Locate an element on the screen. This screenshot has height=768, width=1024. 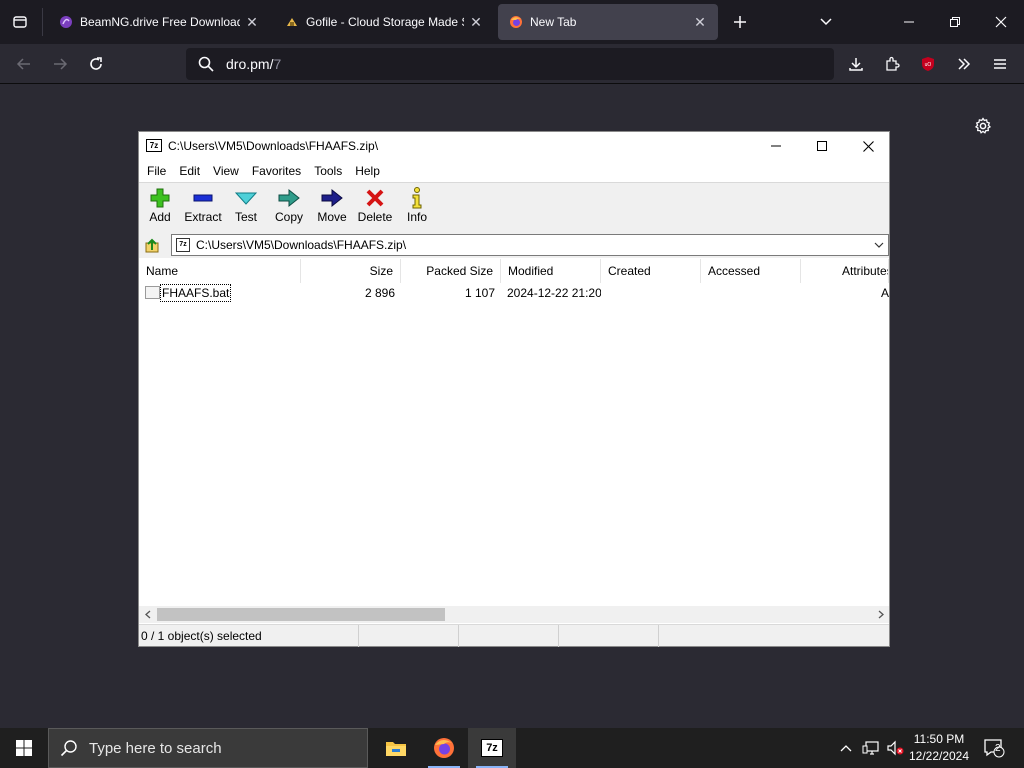
7zip-taskbar-button: 7z is located at coordinates (492, 748).